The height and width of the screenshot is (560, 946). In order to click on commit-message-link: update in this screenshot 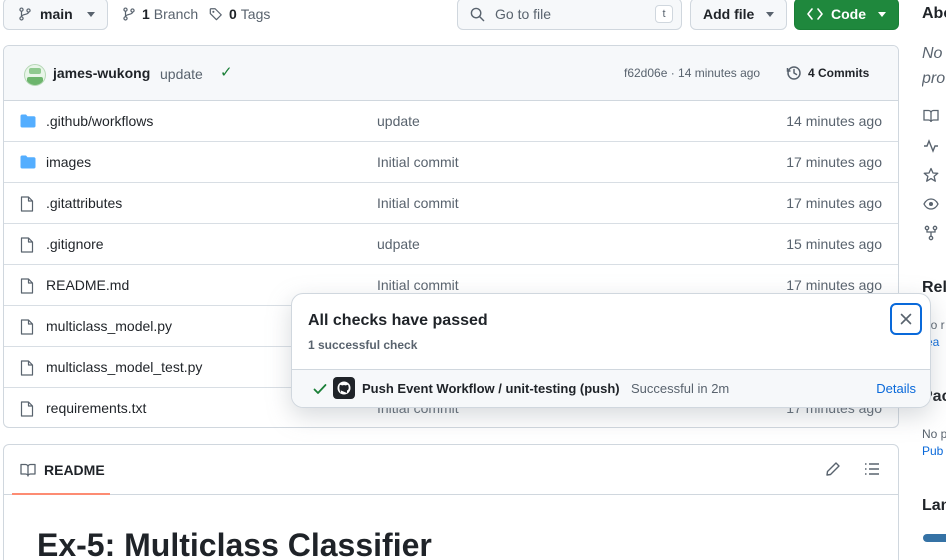, I will do `click(181, 74)`.